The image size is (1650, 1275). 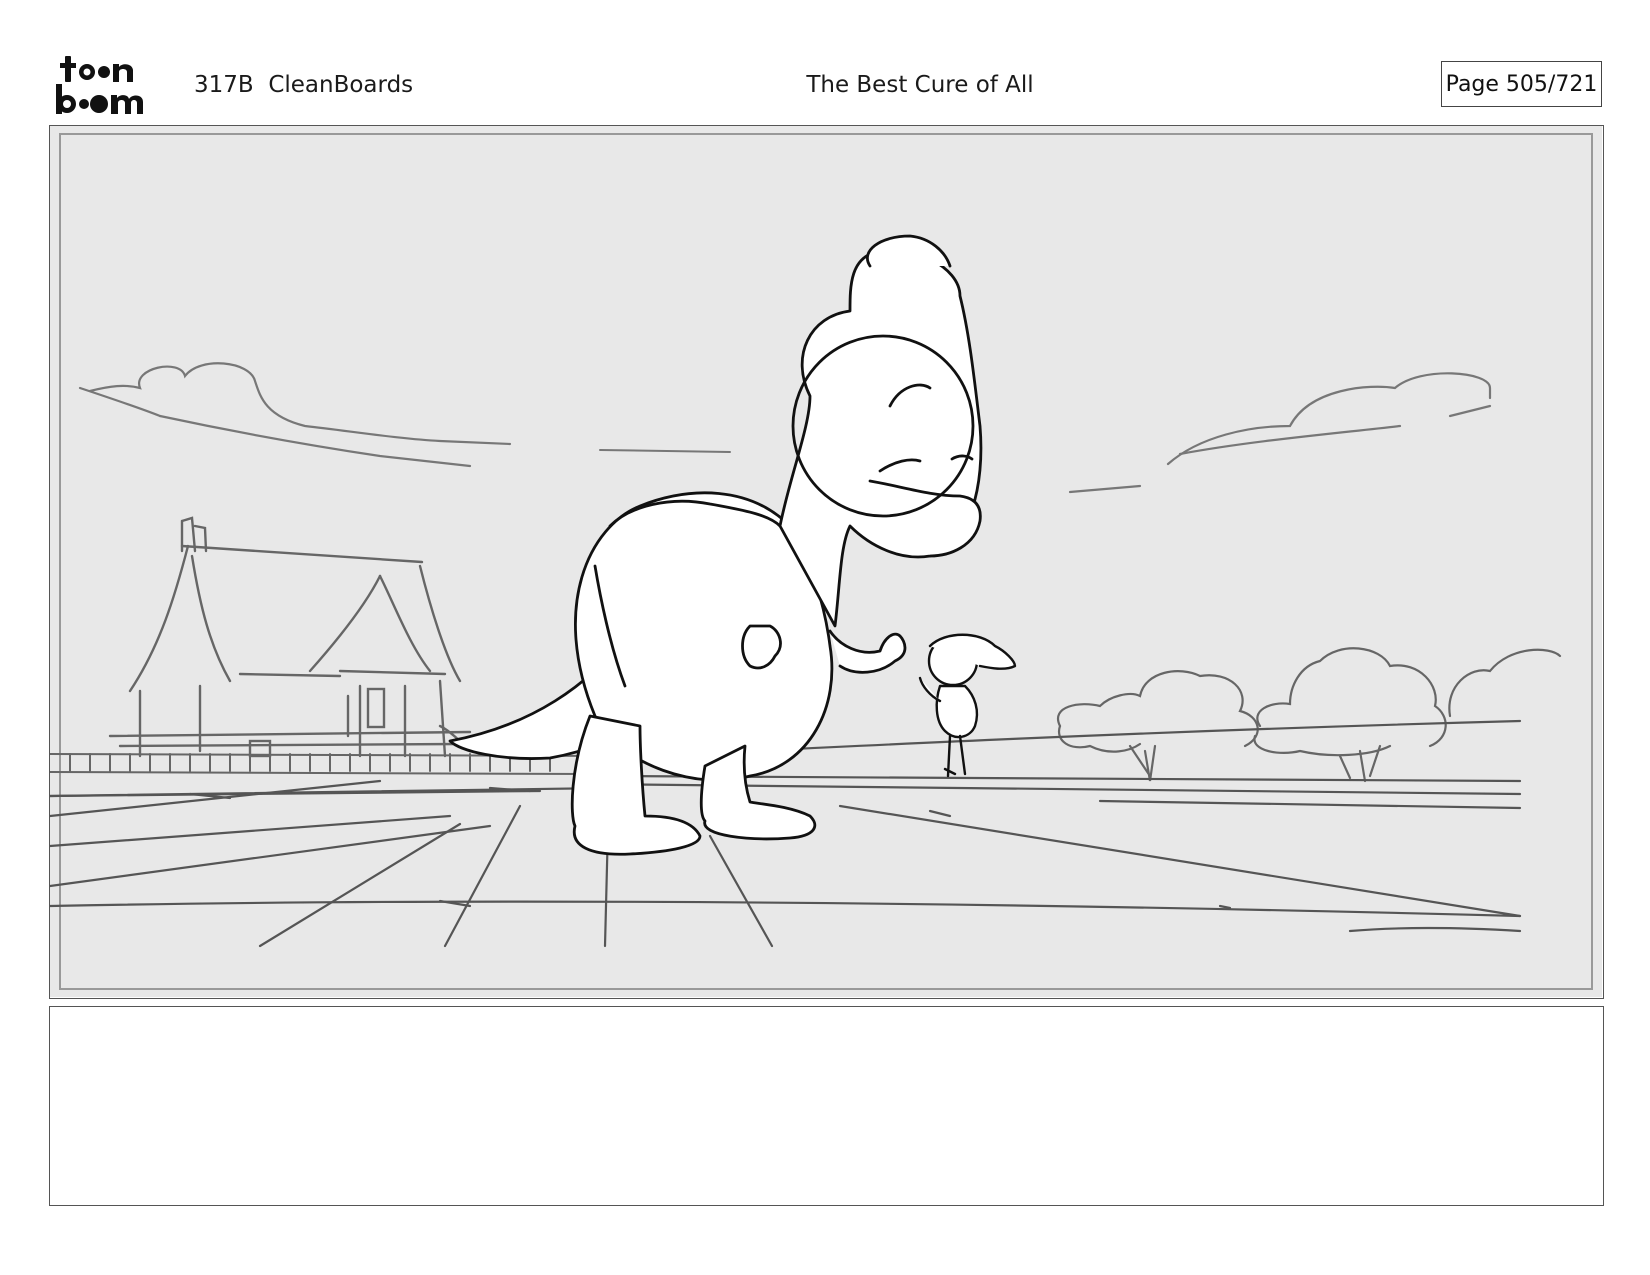 I want to click on panel-notes-box, so click(x=826, y=1106).